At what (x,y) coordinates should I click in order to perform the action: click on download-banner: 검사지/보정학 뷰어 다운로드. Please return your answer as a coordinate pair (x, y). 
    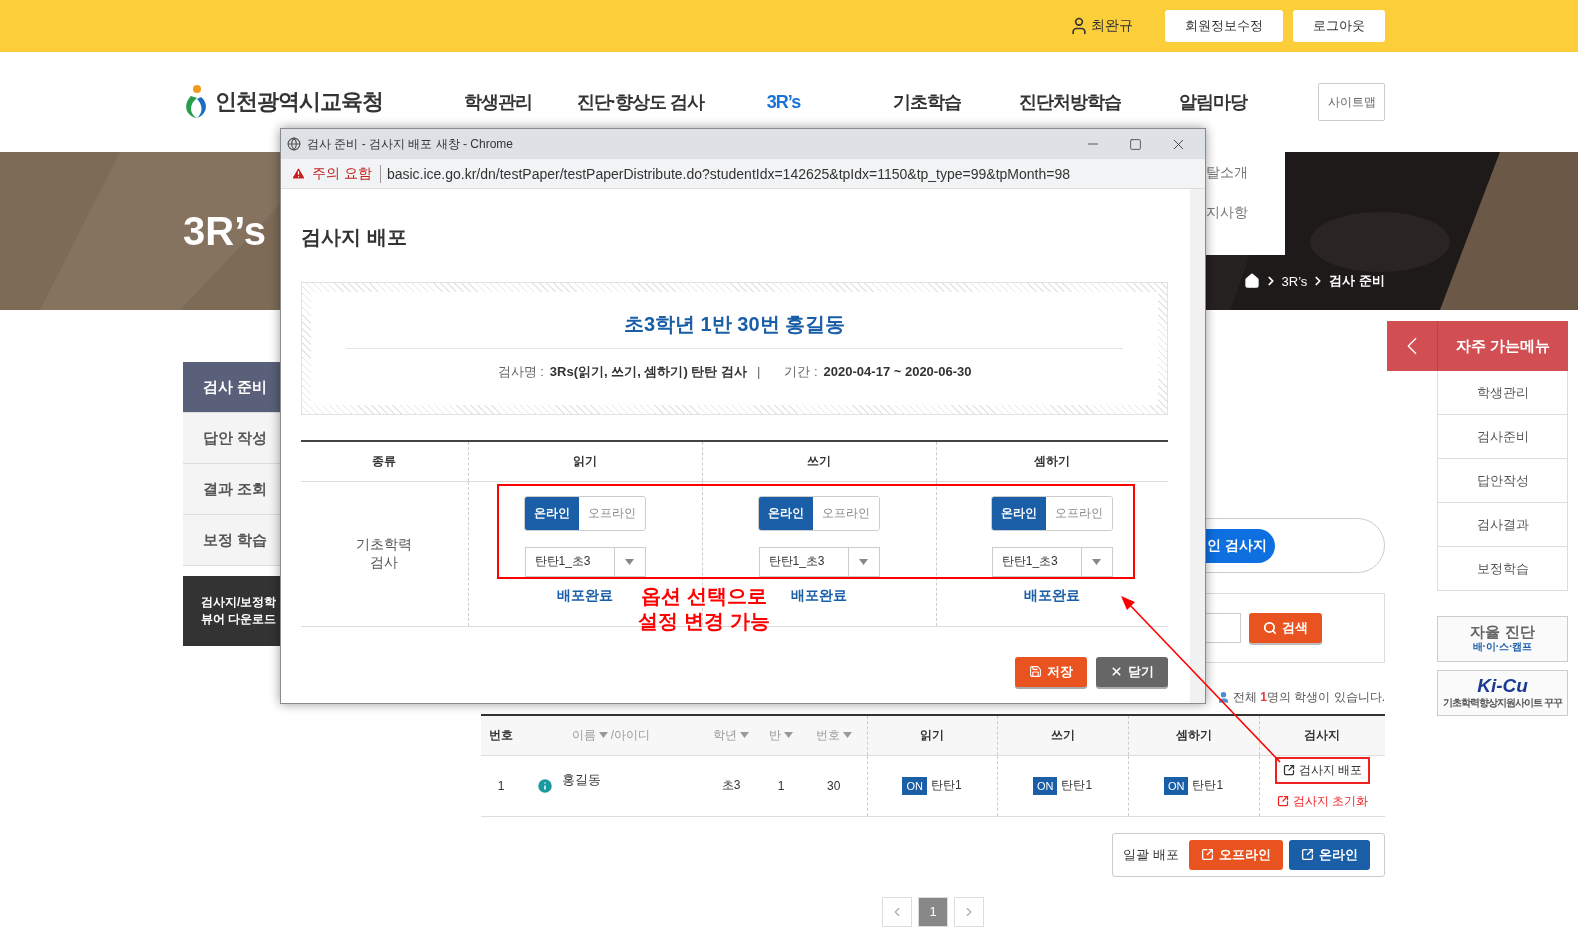
    Looking at the image, I should click on (231, 611).